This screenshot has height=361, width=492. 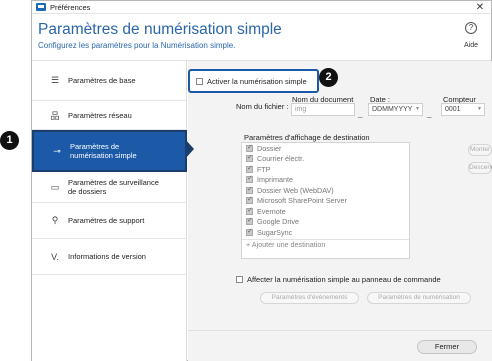 What do you see at coordinates (278, 222) in the screenshot?
I see `destination-label: Google Drive` at bounding box center [278, 222].